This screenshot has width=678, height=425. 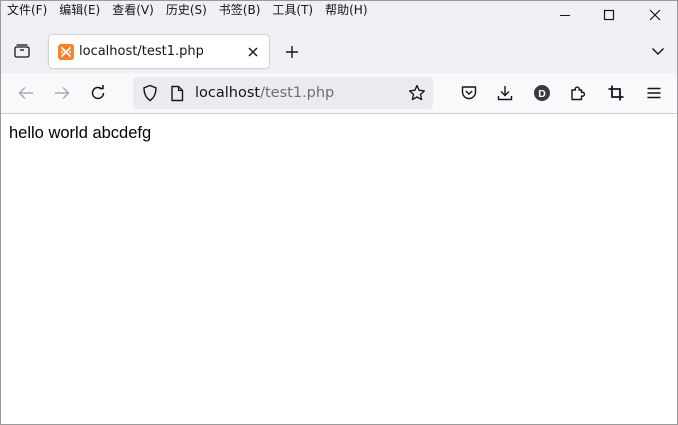 I want to click on tab-active: localhost/test1.php, so click(x=159, y=51).